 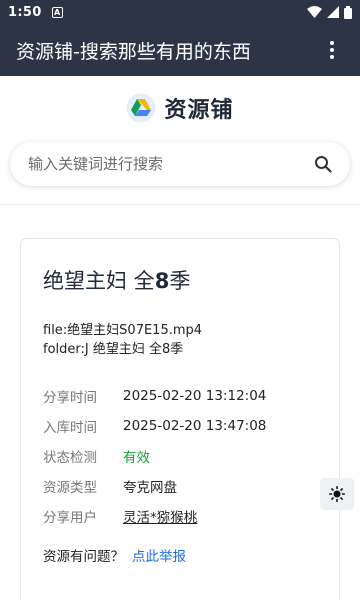 I want to click on index-time-label: 入库时间, so click(x=70, y=428).